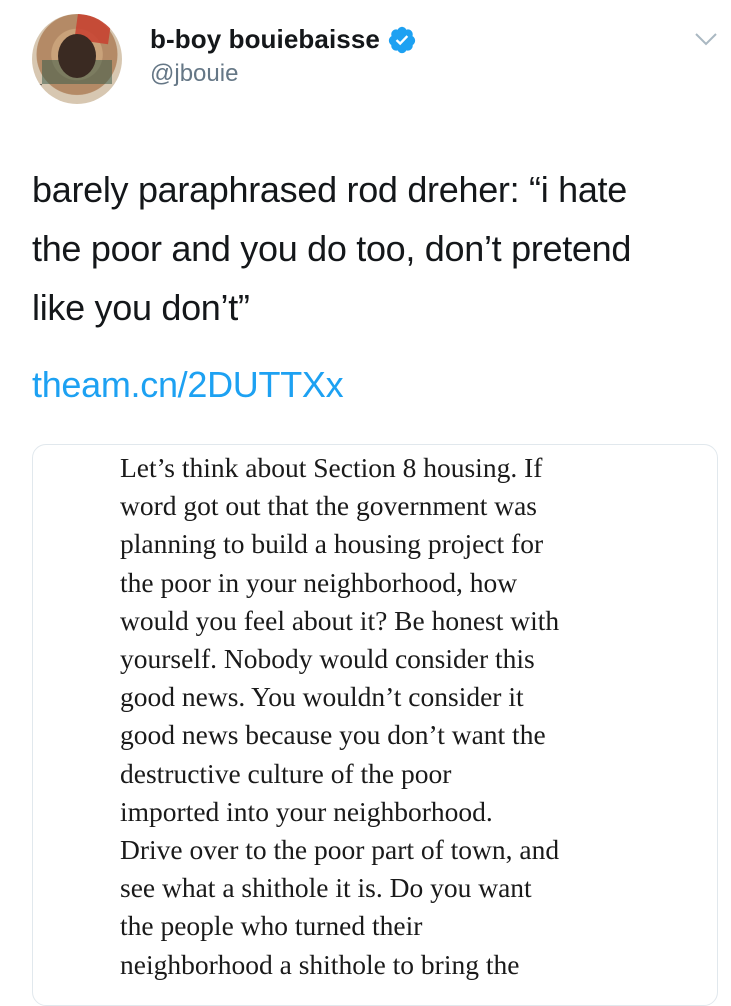 This screenshot has width=731, height=1006. Describe the element at coordinates (271, 926) in the screenshot. I see `quote-line: the people who turned their` at that location.